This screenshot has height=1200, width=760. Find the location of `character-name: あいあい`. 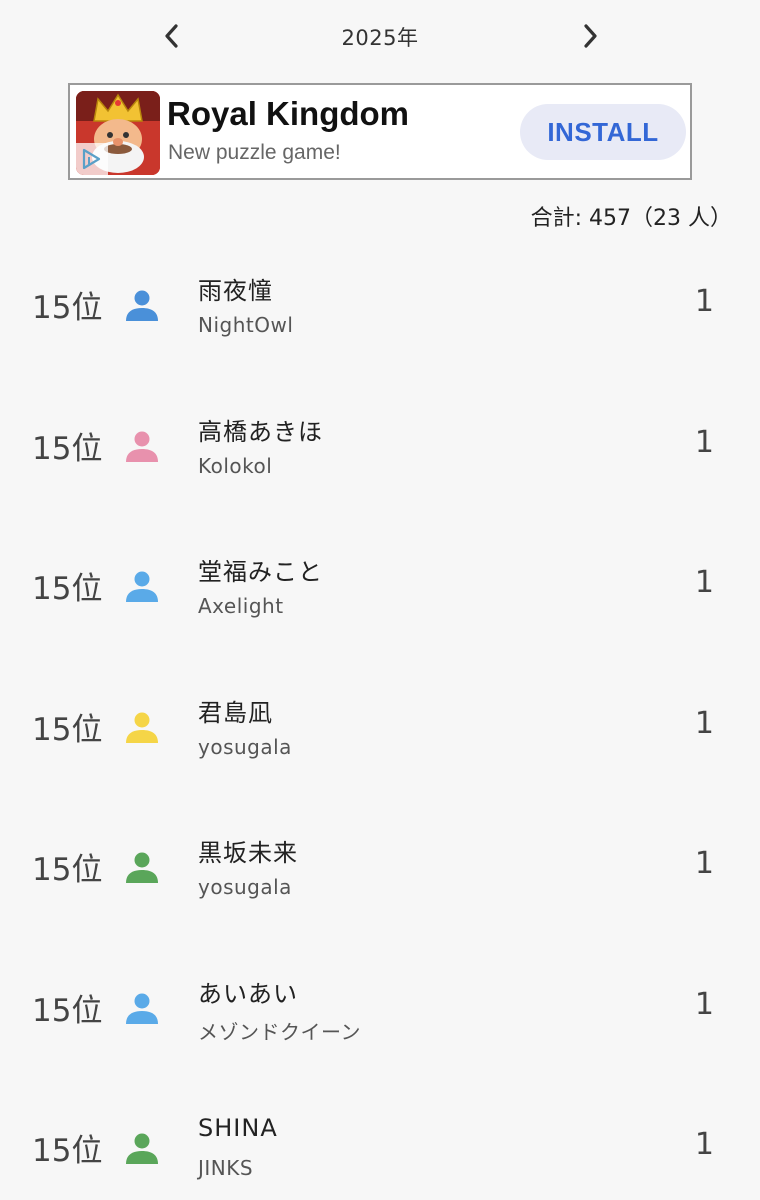

character-name: あいあい is located at coordinates (248, 993).